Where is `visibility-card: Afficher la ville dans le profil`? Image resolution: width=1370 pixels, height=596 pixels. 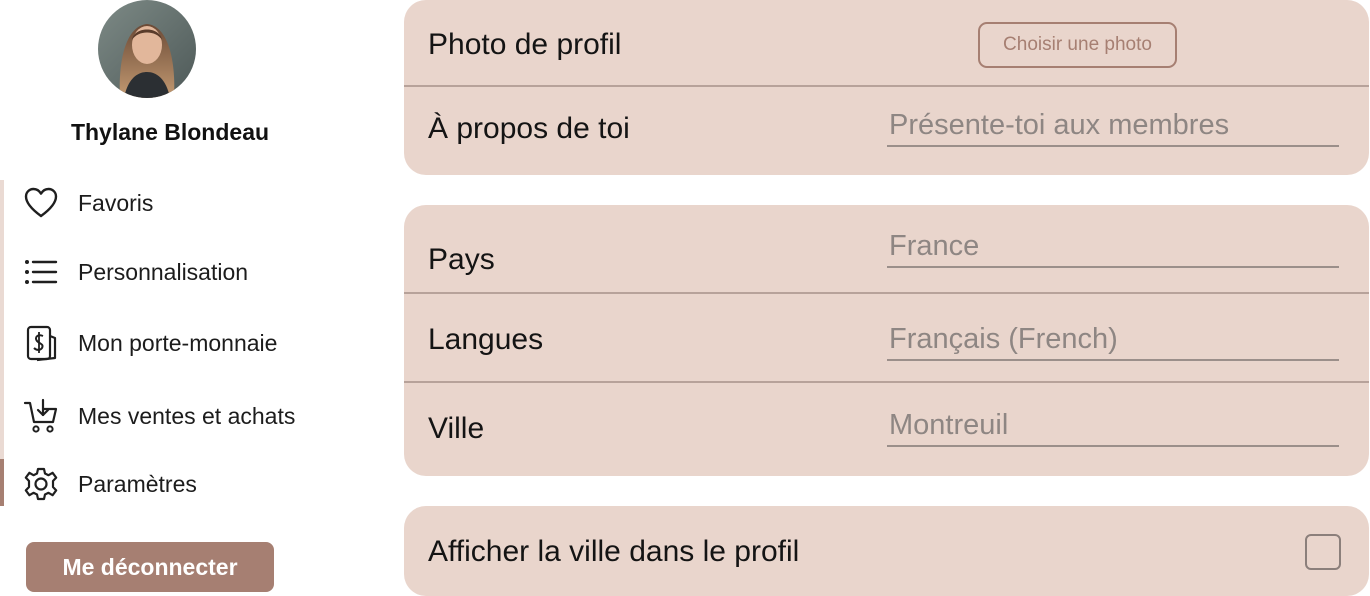 visibility-card: Afficher la ville dans le profil is located at coordinates (886, 551).